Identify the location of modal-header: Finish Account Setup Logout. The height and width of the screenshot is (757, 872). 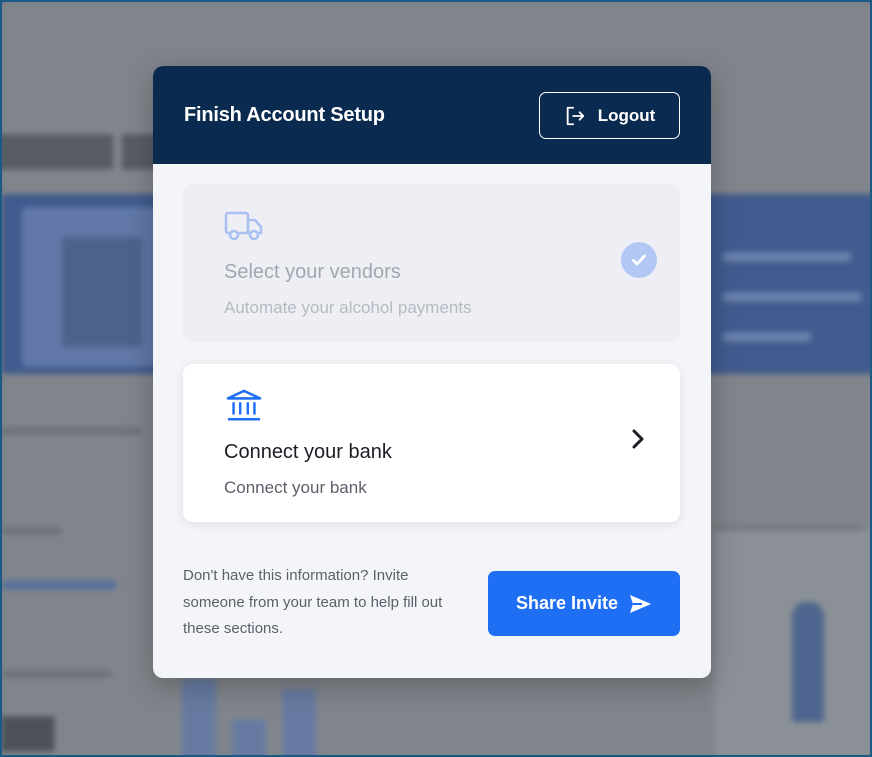
(432, 115).